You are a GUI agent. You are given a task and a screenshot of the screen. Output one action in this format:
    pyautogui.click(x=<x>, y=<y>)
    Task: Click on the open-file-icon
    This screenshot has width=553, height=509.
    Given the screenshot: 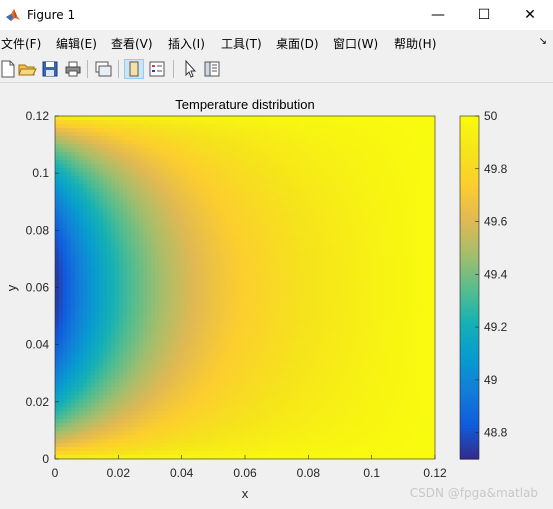 What is the action you would take?
    pyautogui.click(x=27, y=69)
    